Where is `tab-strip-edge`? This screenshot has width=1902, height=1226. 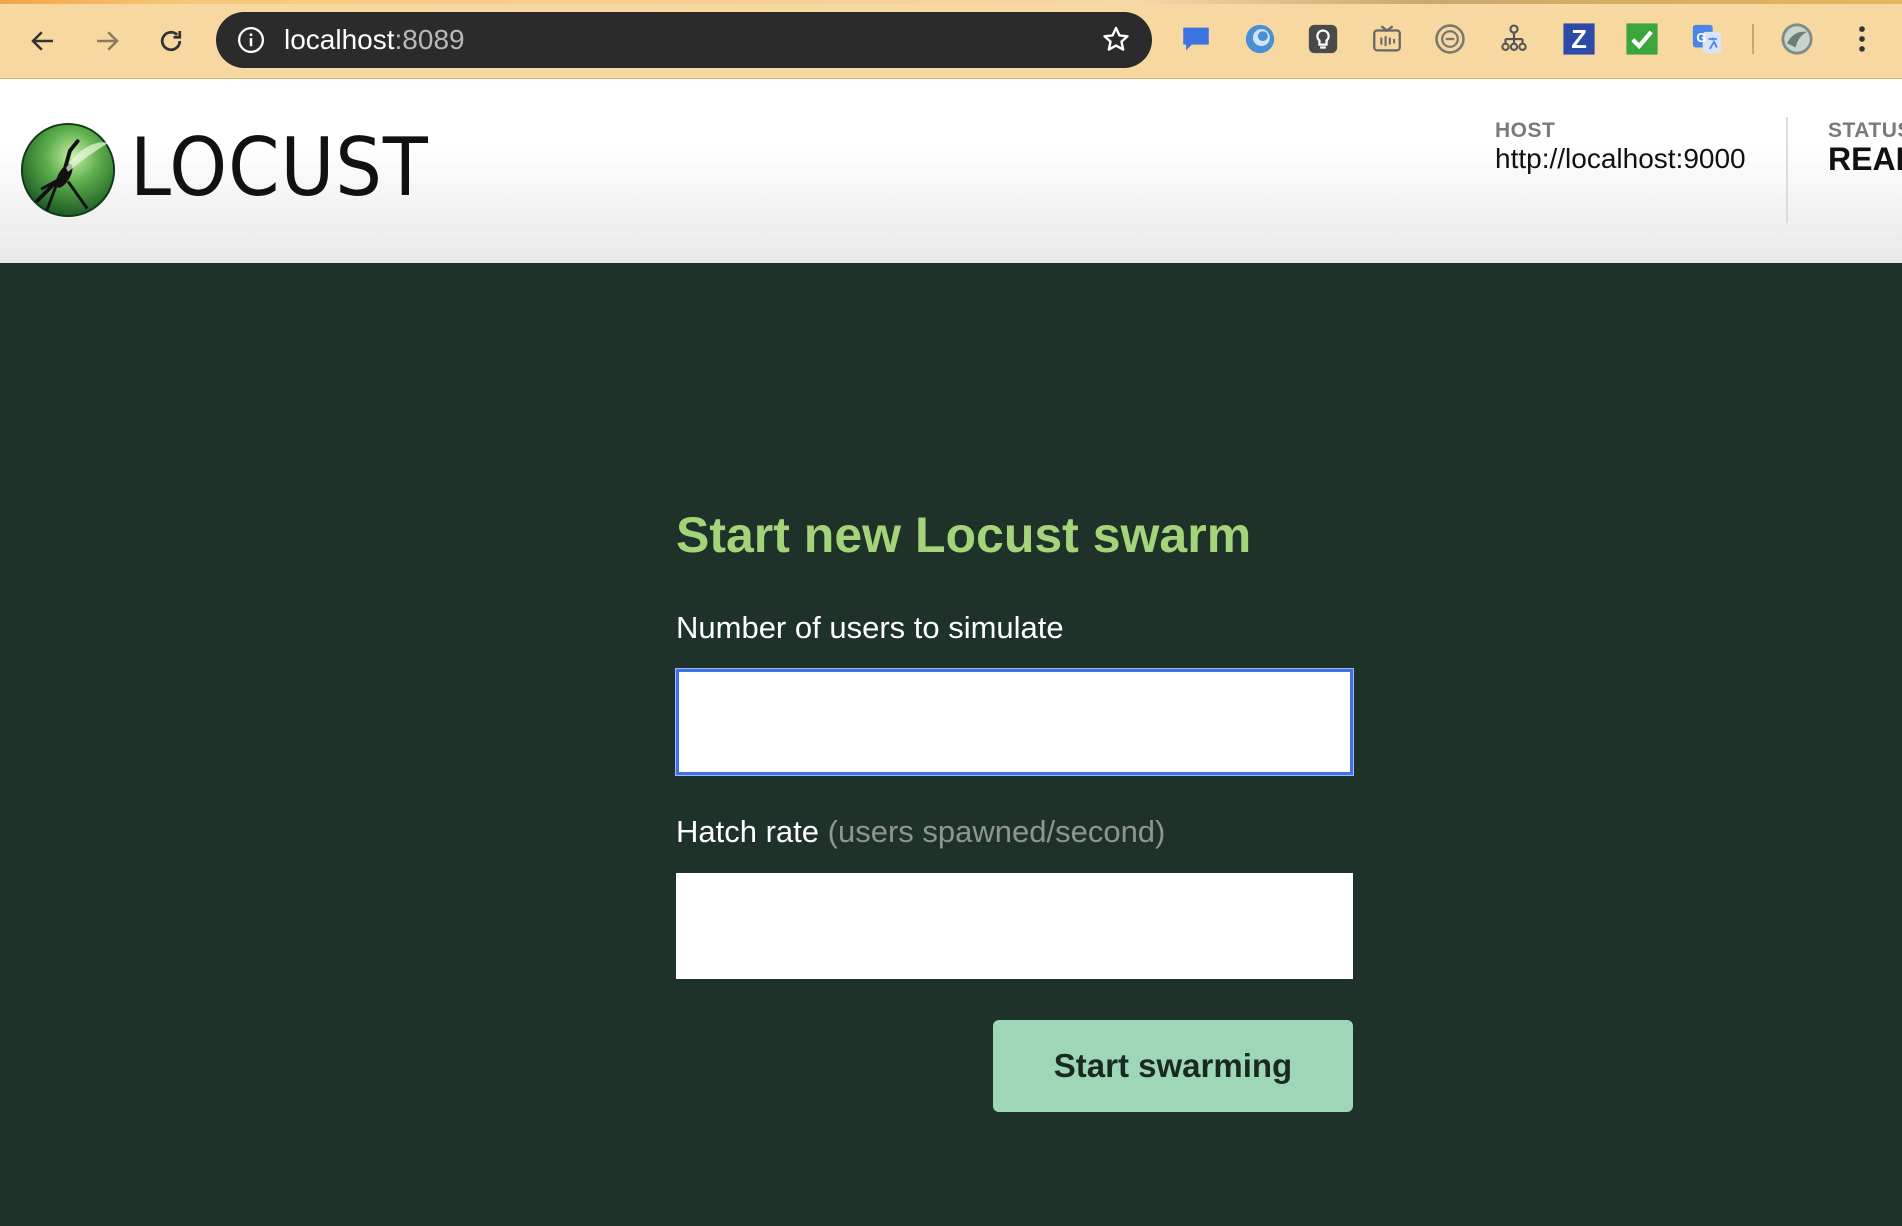 tab-strip-edge is located at coordinates (951, 2).